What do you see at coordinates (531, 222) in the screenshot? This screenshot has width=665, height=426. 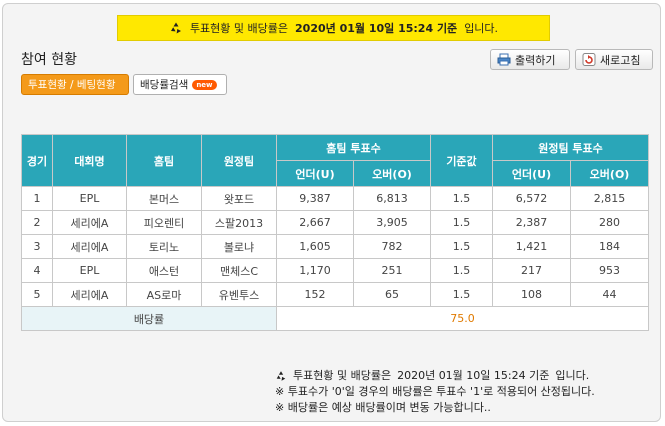 I see `cell-away-under: 2,387` at bounding box center [531, 222].